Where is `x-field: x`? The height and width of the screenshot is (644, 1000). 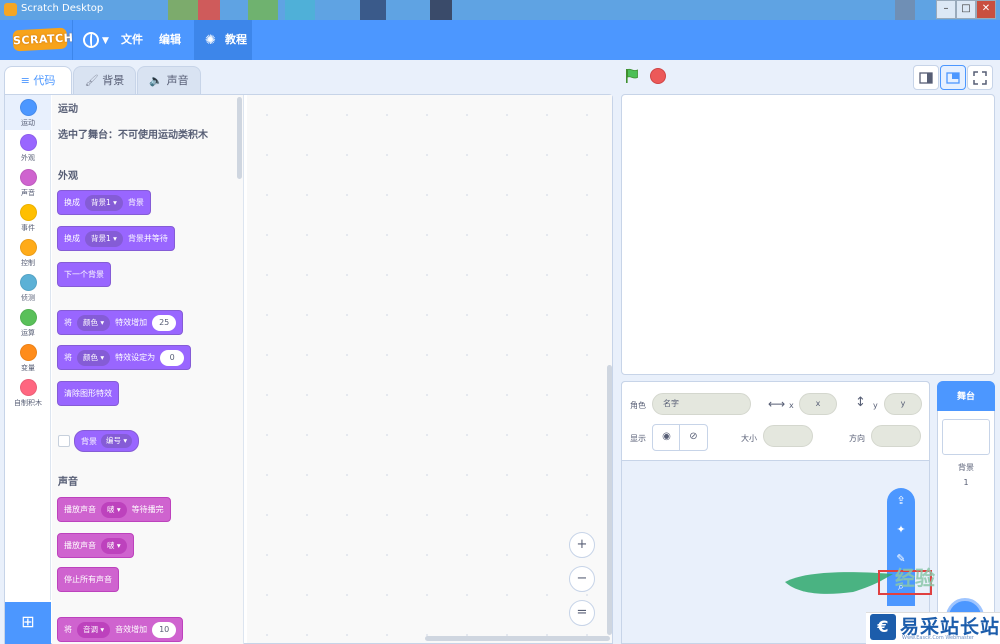
x-field: x is located at coordinates (818, 404).